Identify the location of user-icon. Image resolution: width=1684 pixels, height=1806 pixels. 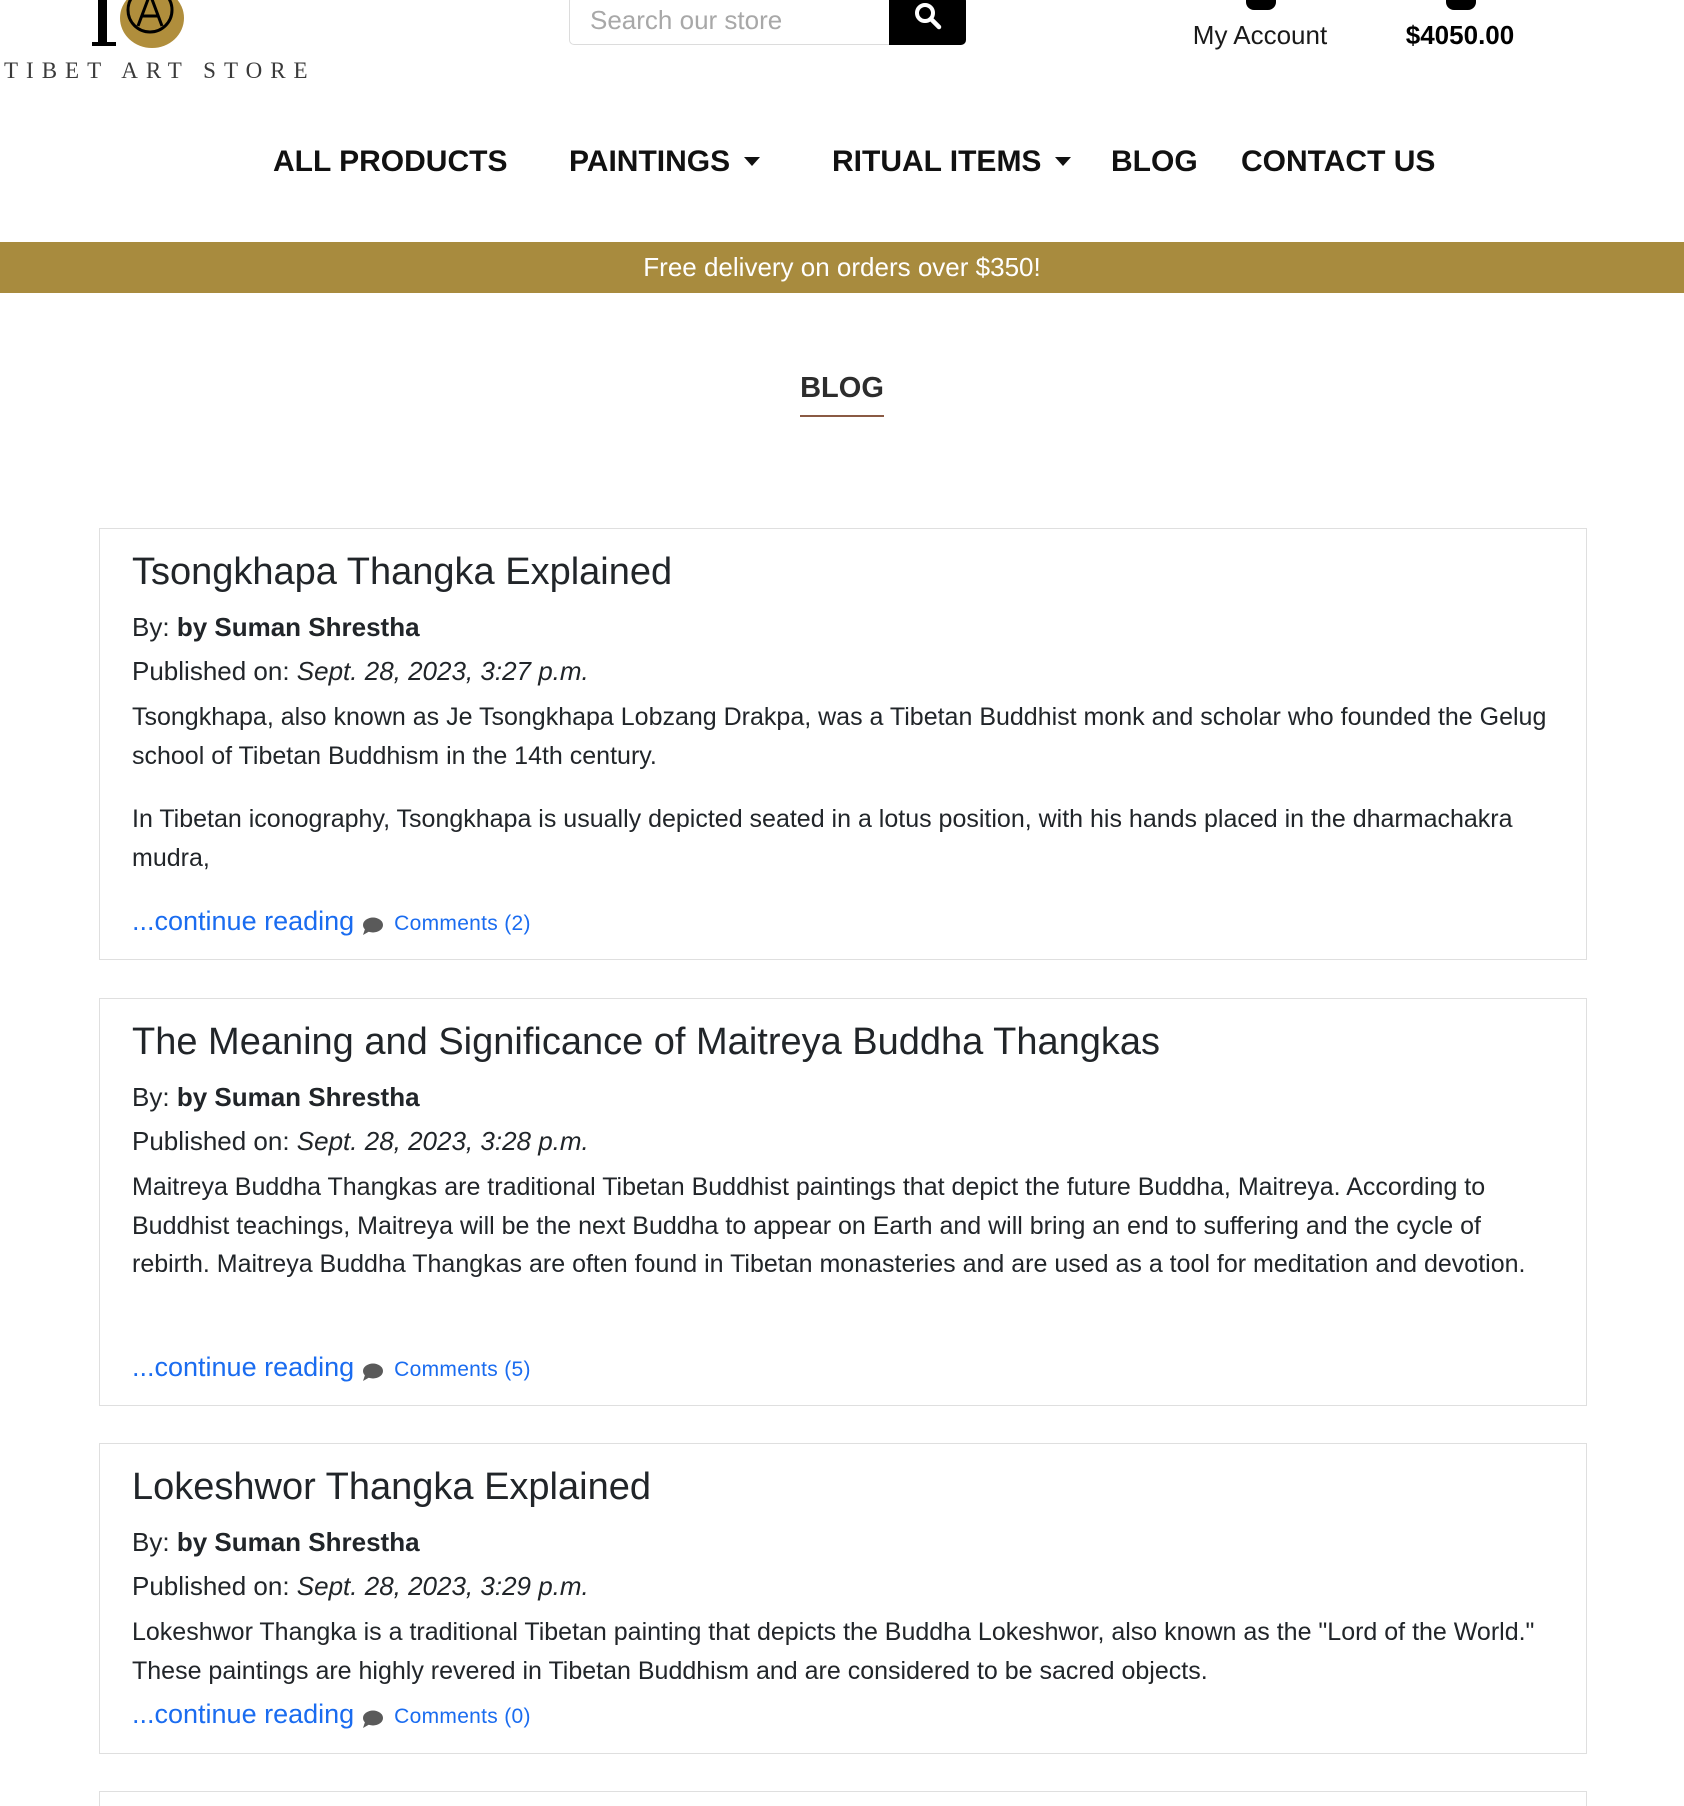
(1261, 5).